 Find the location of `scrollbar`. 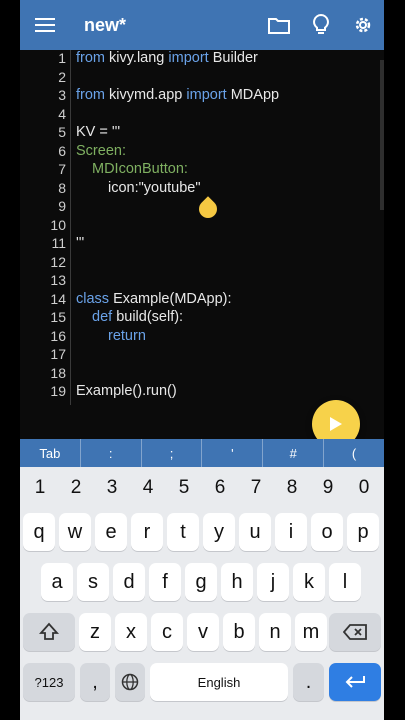

scrollbar is located at coordinates (382, 135).